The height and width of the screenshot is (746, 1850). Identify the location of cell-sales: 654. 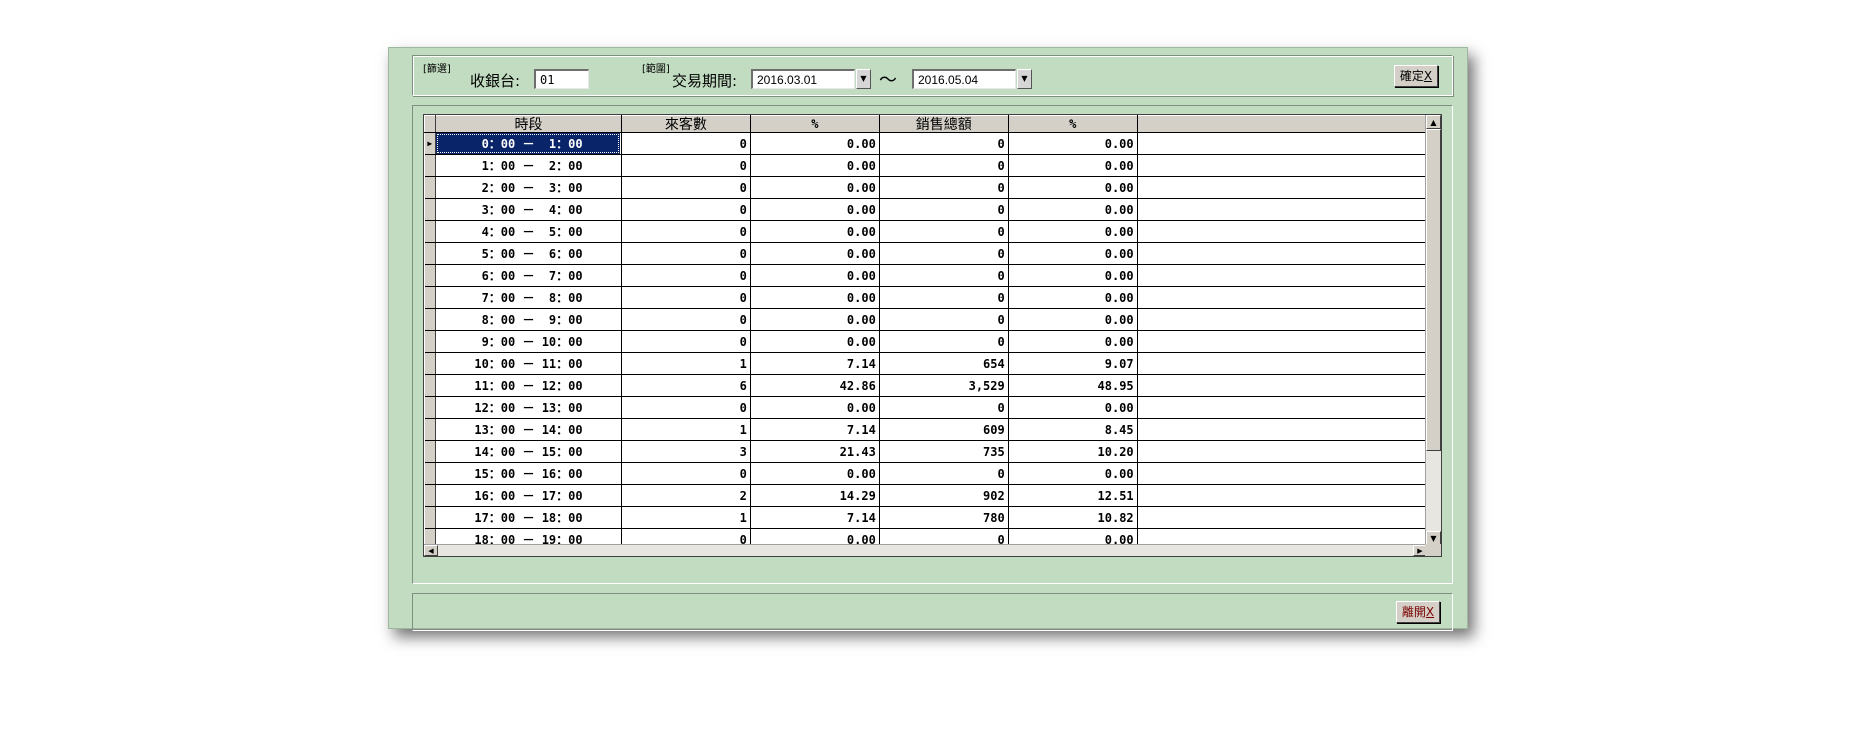
(944, 363).